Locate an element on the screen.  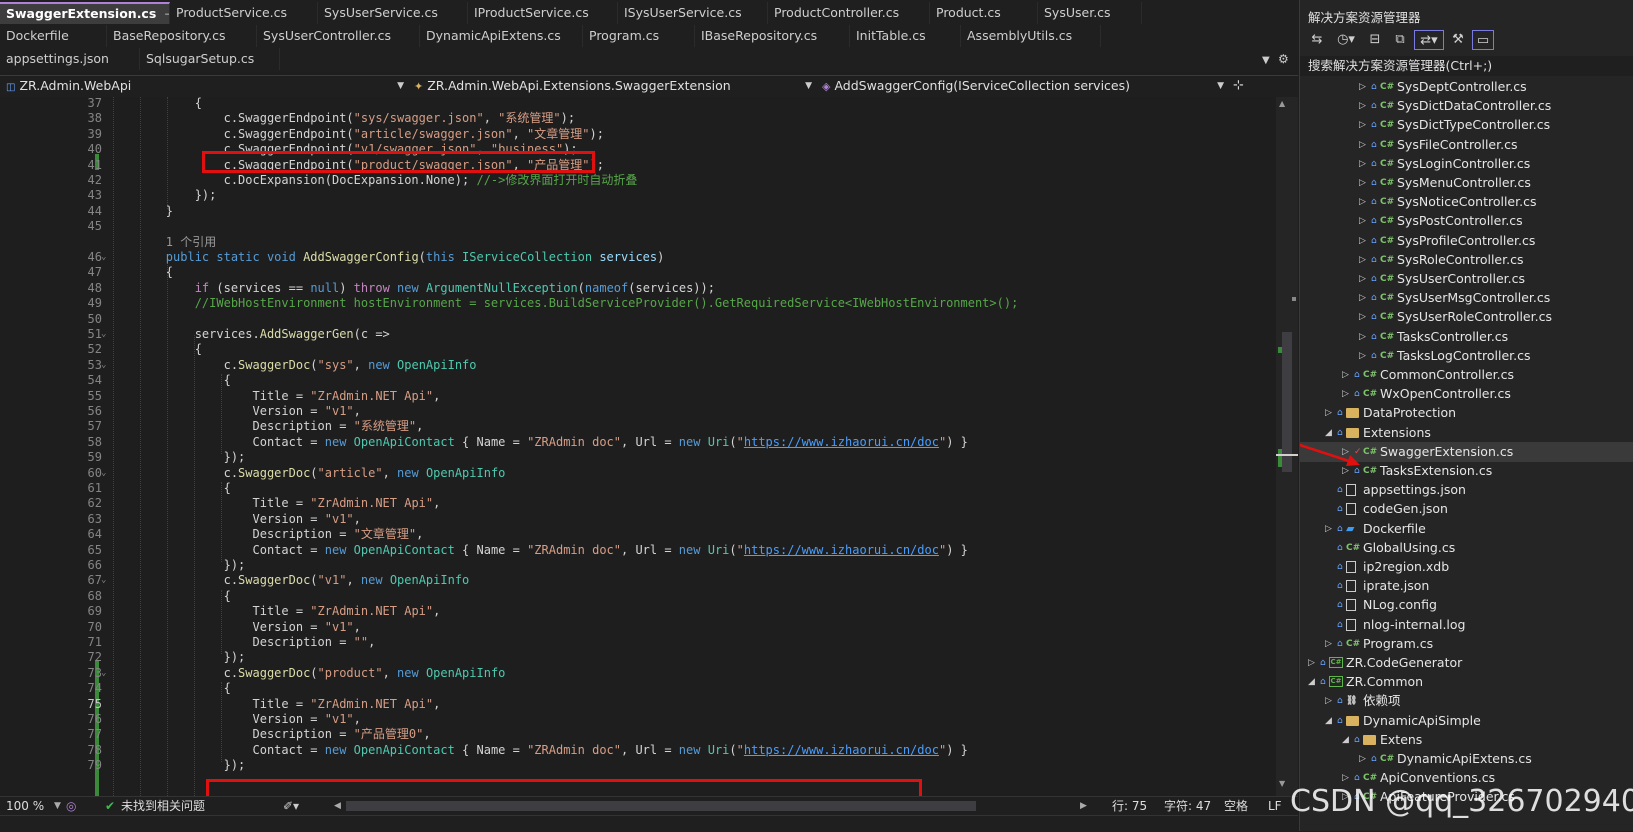
tree-node-: ▷ ⌂ ⛓ 依赖项 is located at coordinates (1466, 701).